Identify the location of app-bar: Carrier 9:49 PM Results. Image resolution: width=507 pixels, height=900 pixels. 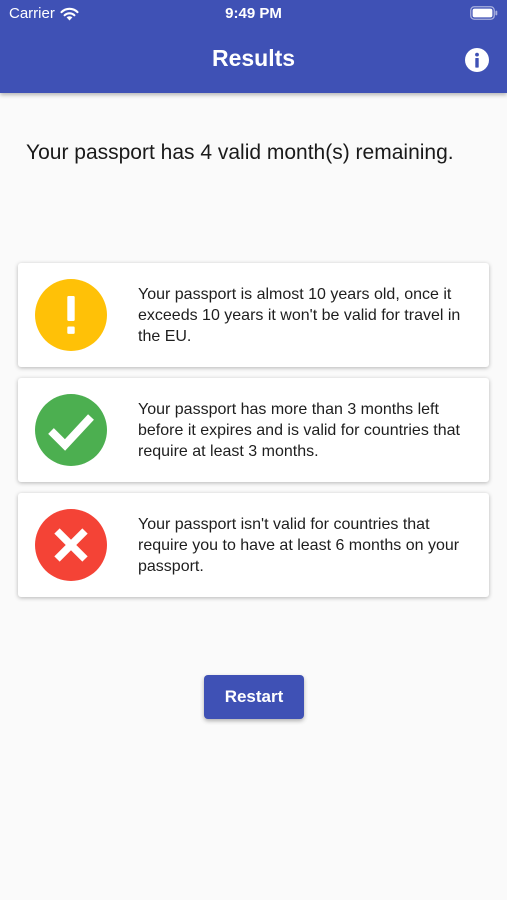
(253, 46).